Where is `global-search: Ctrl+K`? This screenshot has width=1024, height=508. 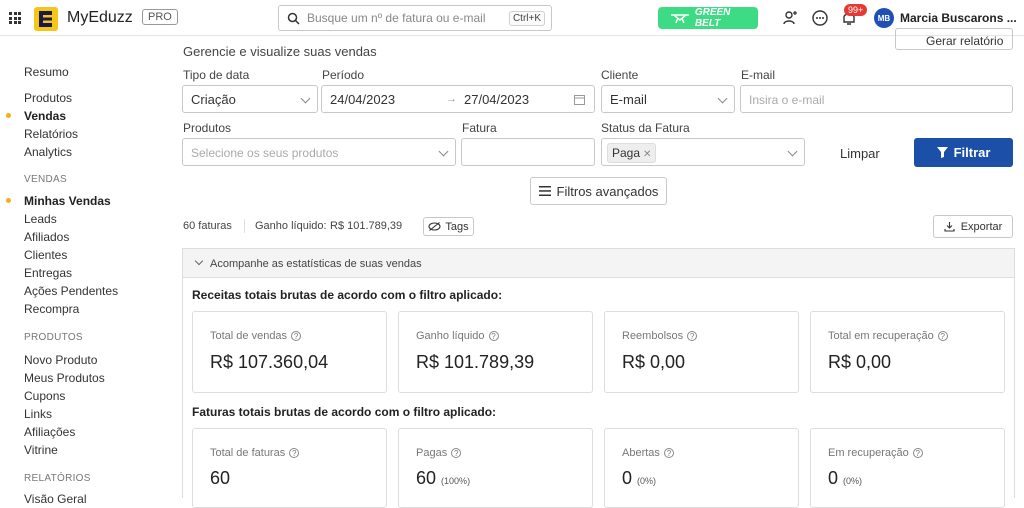
global-search: Ctrl+K is located at coordinates (415, 18).